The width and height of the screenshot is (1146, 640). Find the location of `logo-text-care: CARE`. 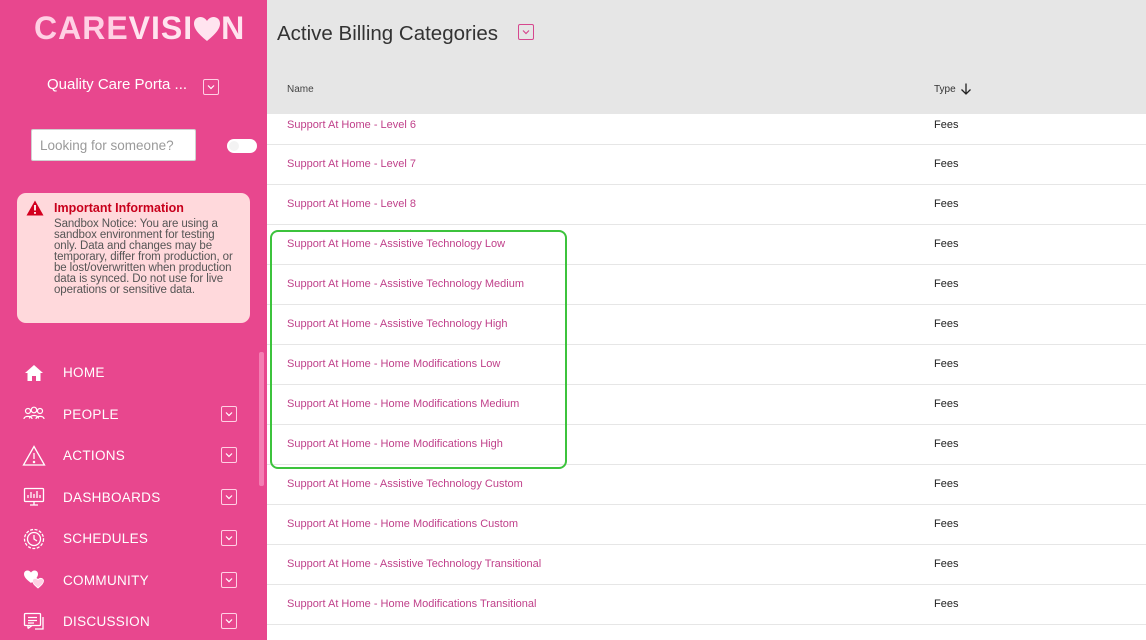

logo-text-care: CARE is located at coordinates (81, 28).